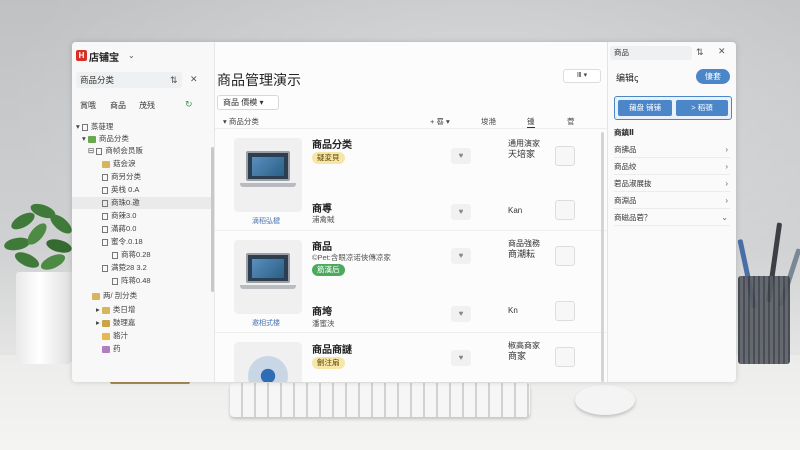 Image resolution: width=800 pixels, height=450 pixels. I want to click on product-name: 商品商謎, so click(332, 350).